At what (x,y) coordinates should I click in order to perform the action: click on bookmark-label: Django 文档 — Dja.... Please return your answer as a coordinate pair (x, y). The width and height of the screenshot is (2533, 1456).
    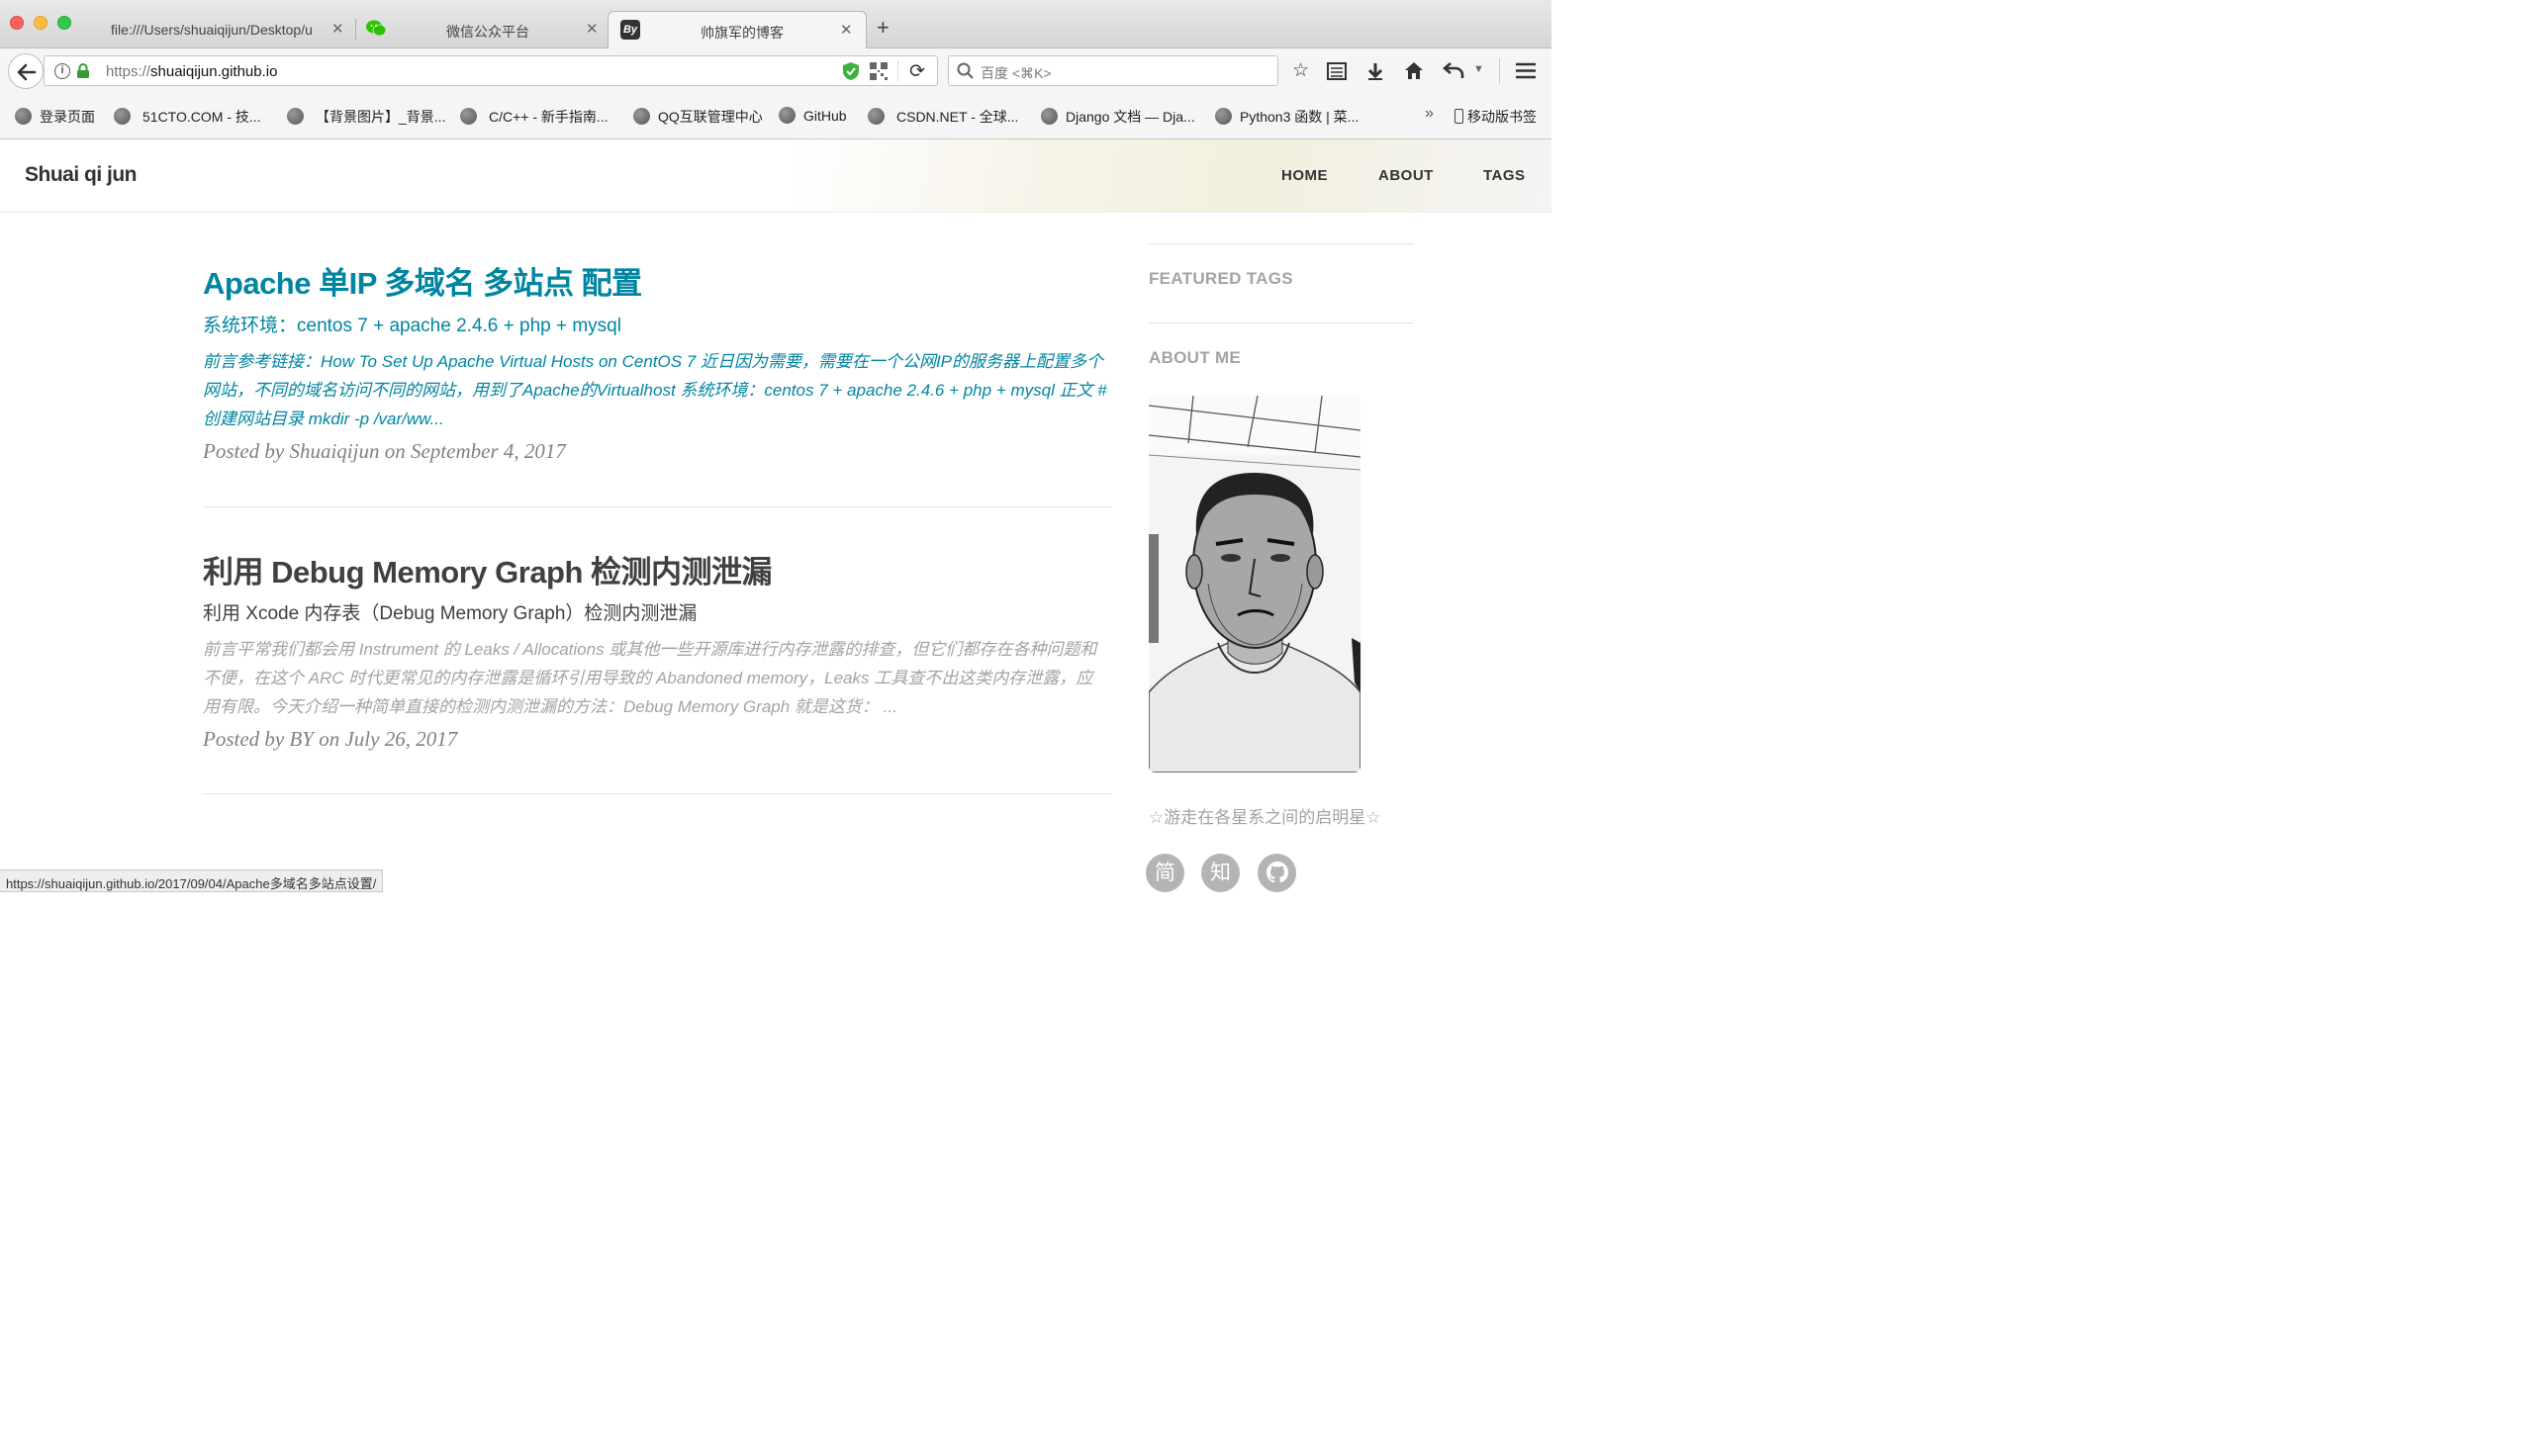
    Looking at the image, I should click on (1130, 117).